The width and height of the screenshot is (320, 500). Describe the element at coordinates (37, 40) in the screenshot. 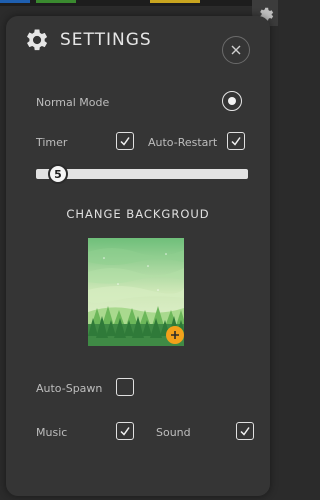

I see `gear-icon` at that location.